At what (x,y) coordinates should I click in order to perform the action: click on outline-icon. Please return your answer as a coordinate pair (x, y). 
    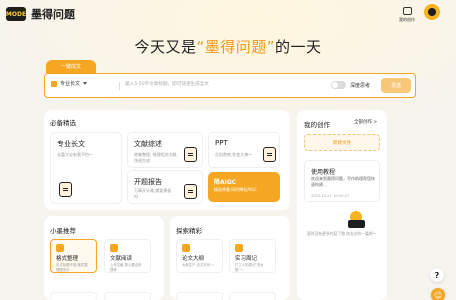
    Looking at the image, I should click on (186, 248).